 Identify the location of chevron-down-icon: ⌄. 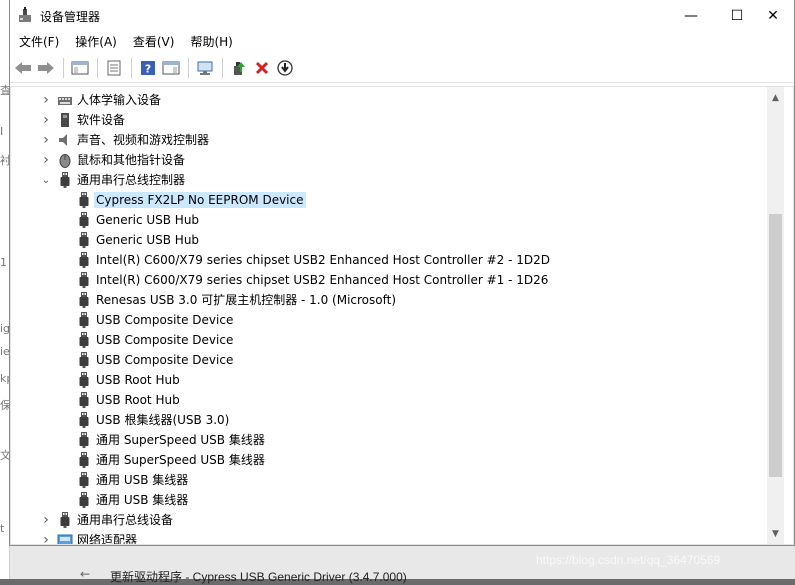
(46, 180).